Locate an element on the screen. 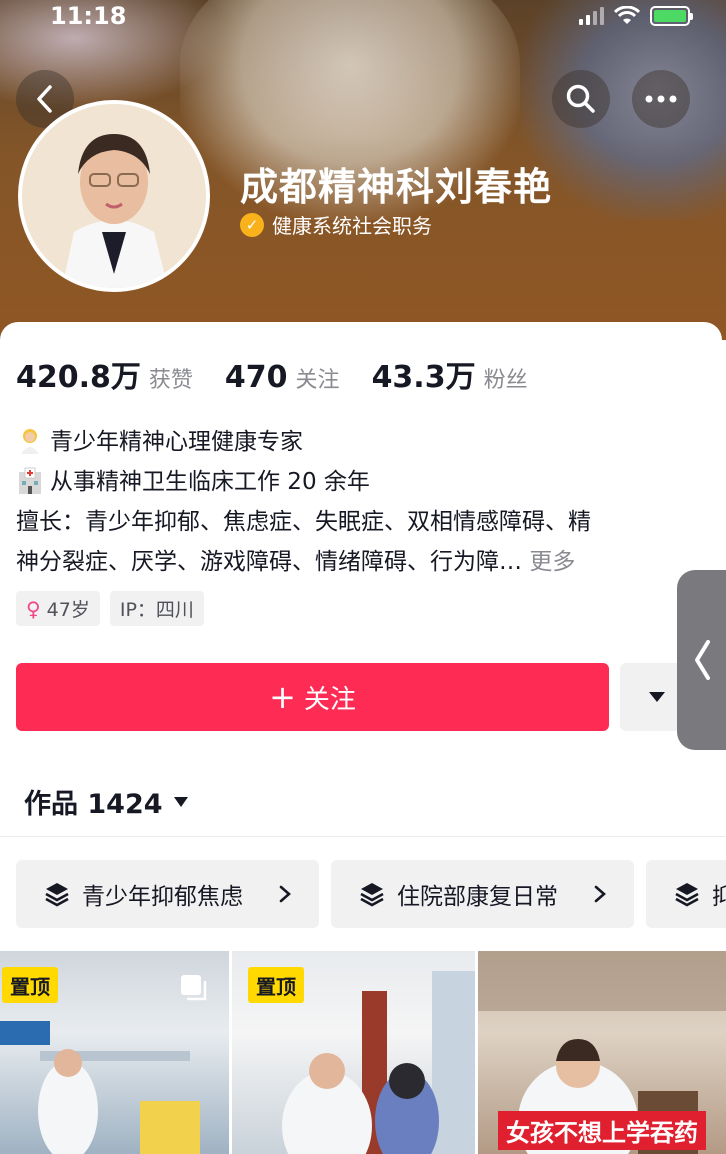 The height and width of the screenshot is (1154, 726). likes-label: 获赞 is located at coordinates (170, 380).